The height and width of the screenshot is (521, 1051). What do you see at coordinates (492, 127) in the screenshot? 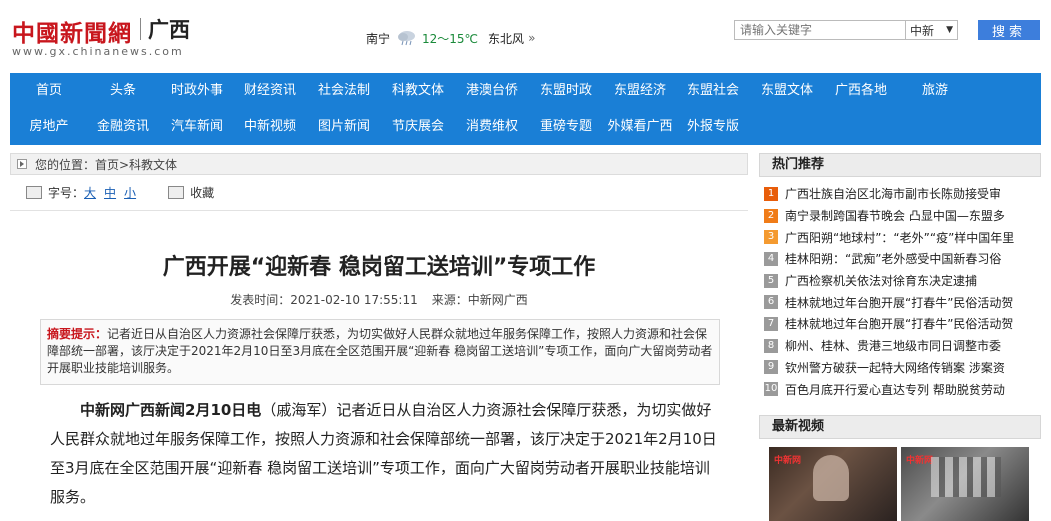
I see `nav-item-consumer: 消费维权` at bounding box center [492, 127].